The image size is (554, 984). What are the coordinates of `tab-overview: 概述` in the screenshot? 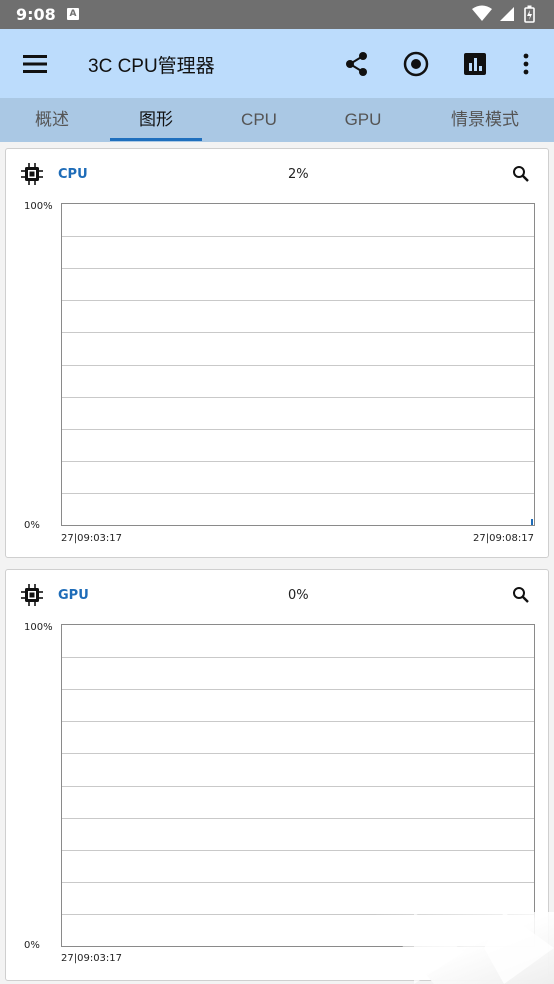 It's located at (52, 120).